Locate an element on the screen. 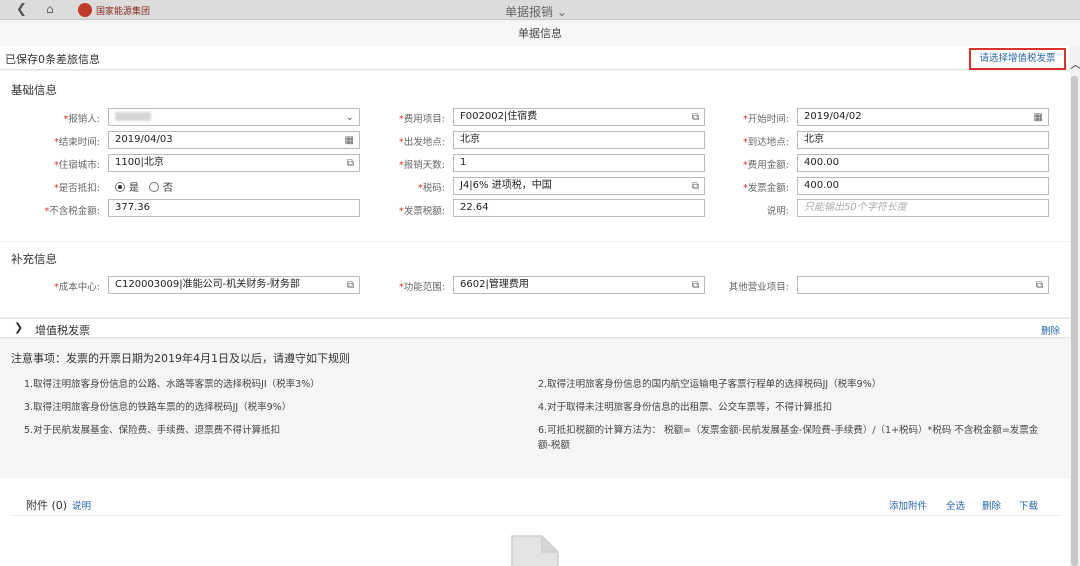 This screenshot has width=1080, height=566. back-icon: ❮ is located at coordinates (21, 9).